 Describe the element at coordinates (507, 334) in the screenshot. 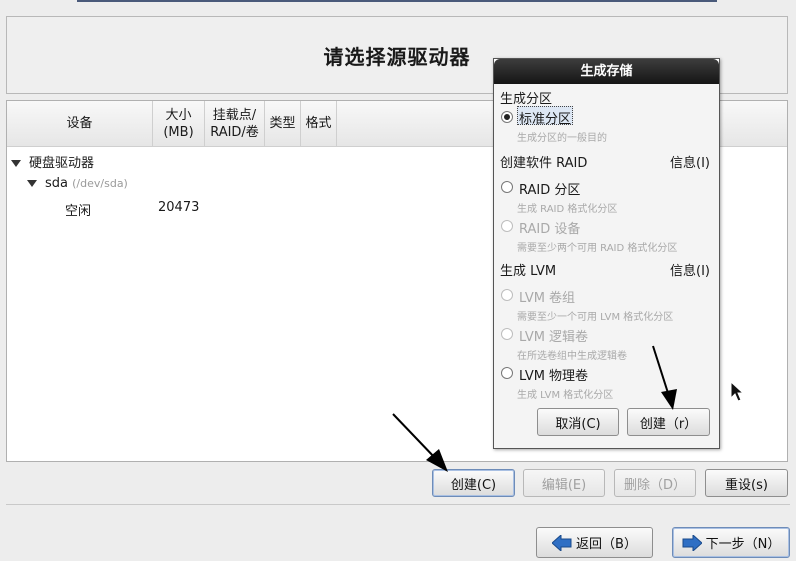

I see `radio-lvm-logical-volume` at that location.